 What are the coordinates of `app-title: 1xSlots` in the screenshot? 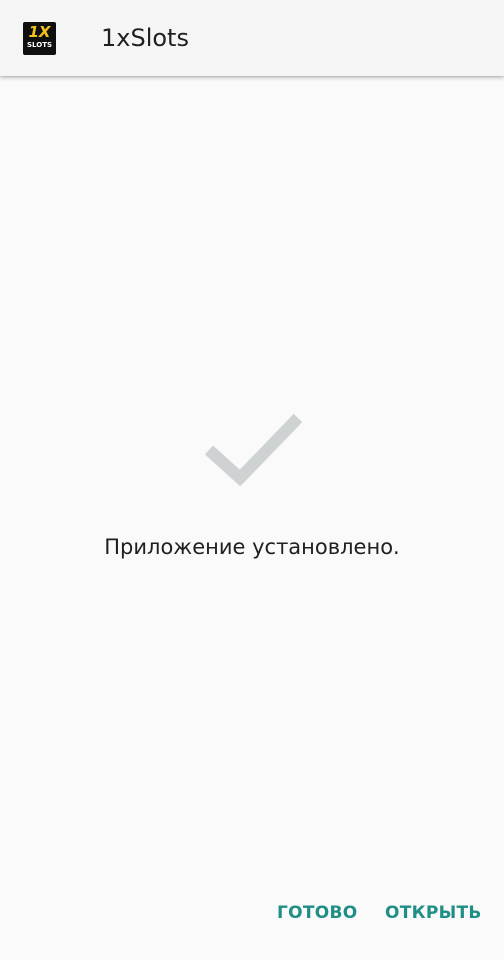 It's located at (145, 38).